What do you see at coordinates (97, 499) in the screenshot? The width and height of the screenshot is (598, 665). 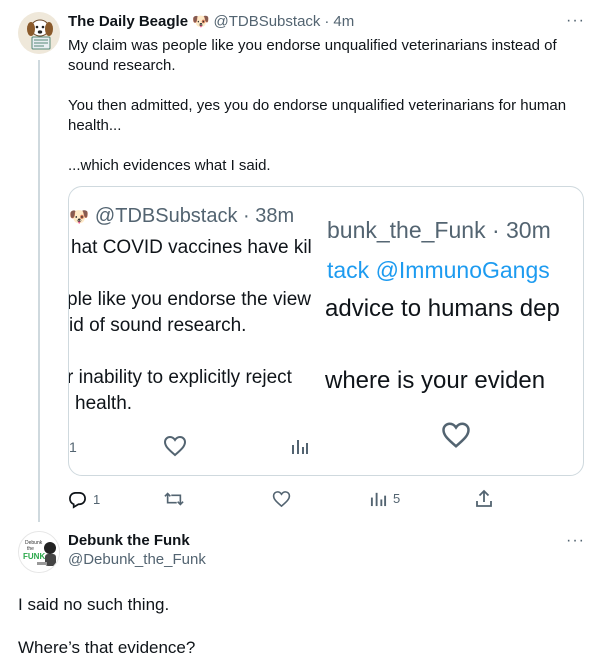 I see `reply-count: 1` at bounding box center [97, 499].